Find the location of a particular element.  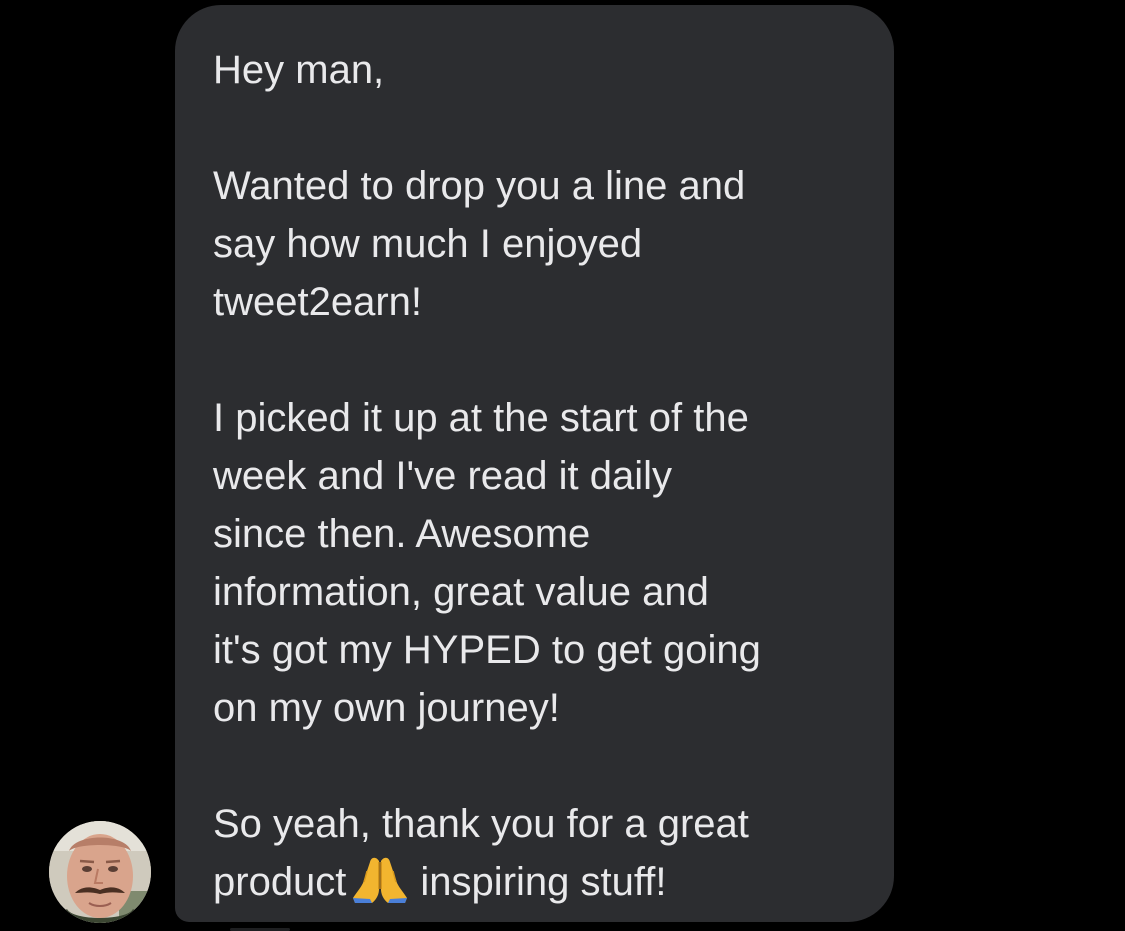

avatar is located at coordinates (100, 872).